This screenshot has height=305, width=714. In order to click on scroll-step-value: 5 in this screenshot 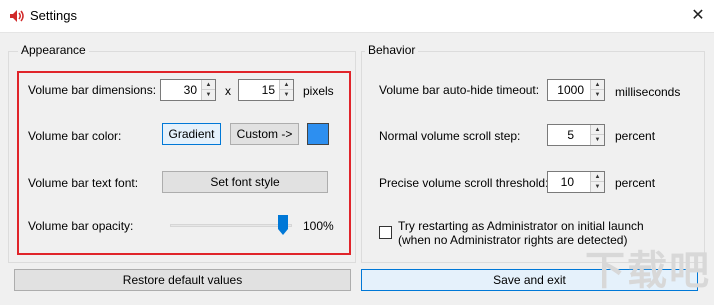, I will do `click(563, 135)`.